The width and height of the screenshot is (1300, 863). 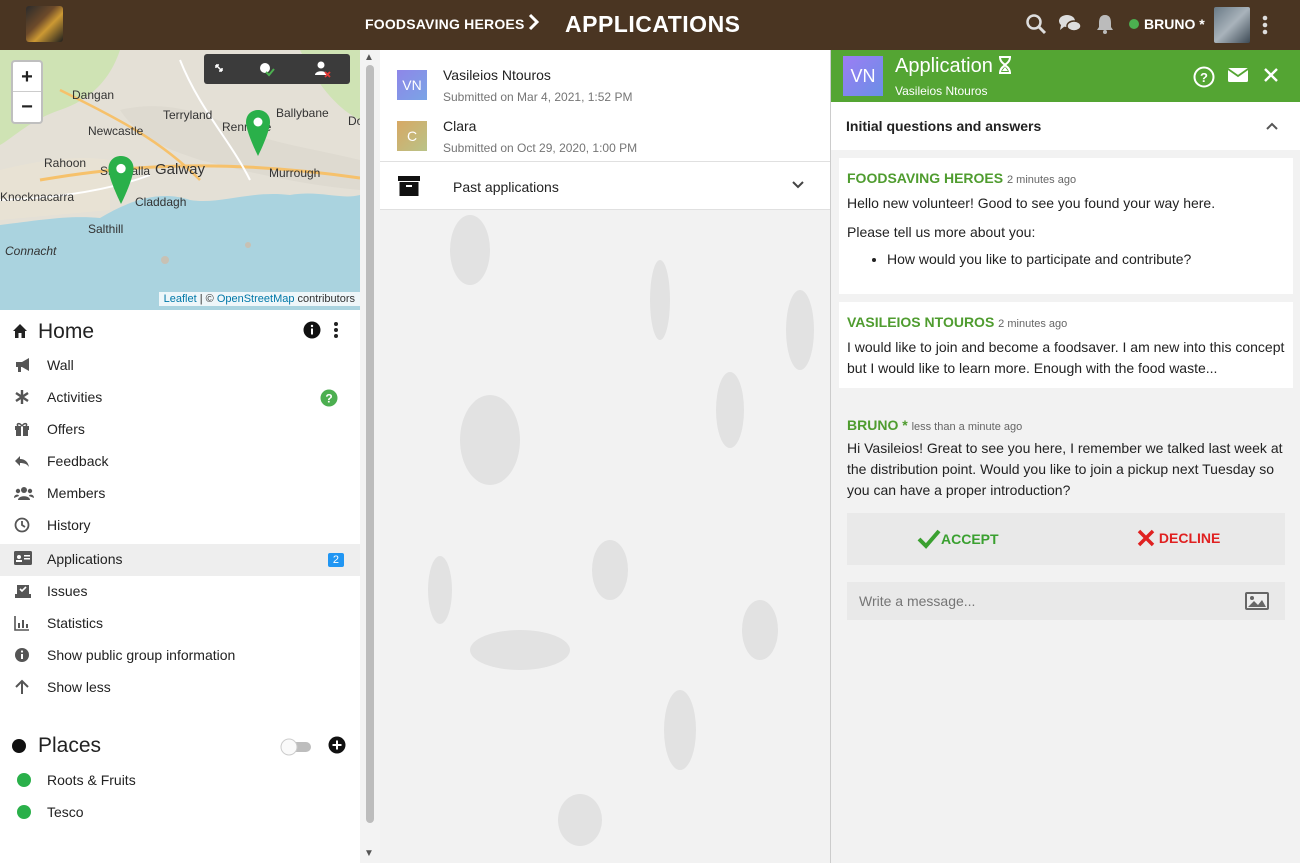 I want to click on sidebar-item-issues: Issues, so click(x=180, y=592).